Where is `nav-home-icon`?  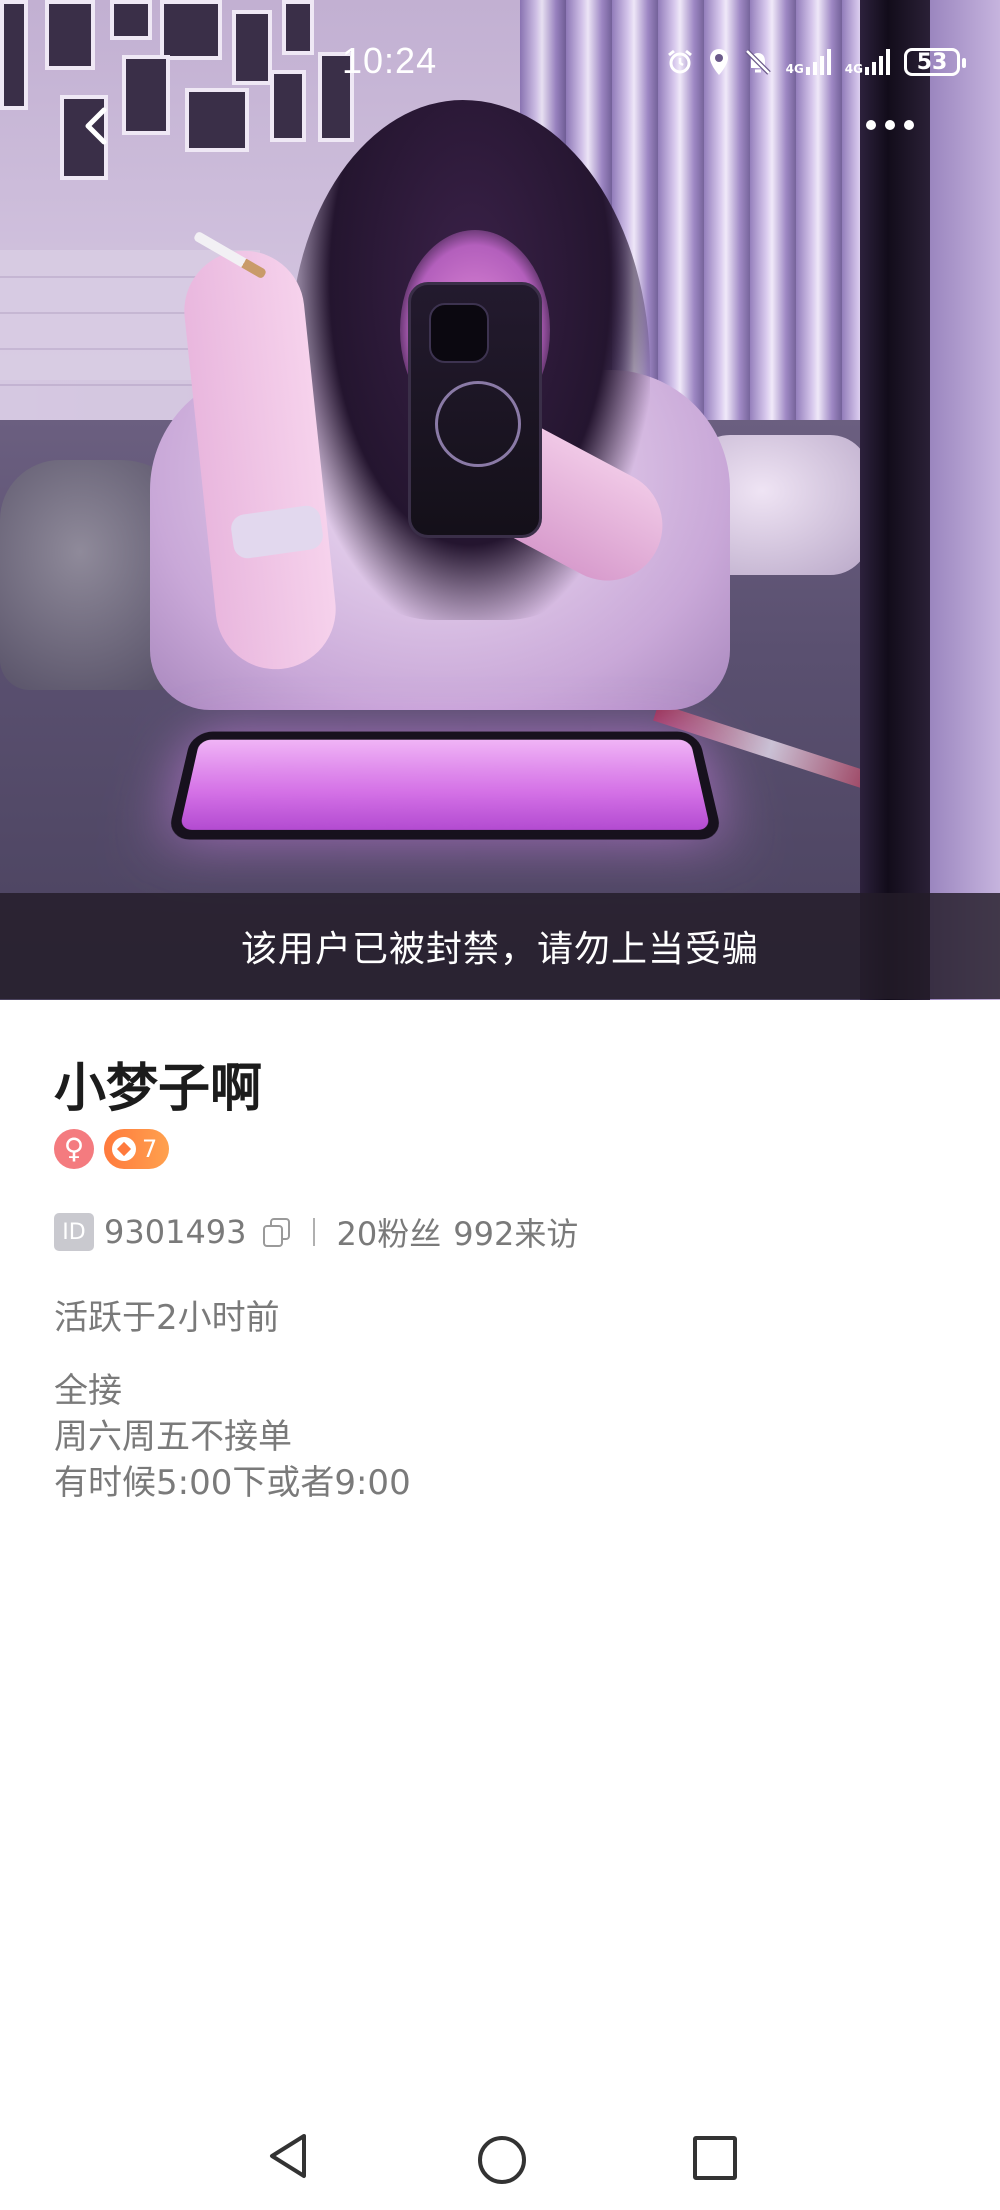
nav-home-icon is located at coordinates (502, 2160).